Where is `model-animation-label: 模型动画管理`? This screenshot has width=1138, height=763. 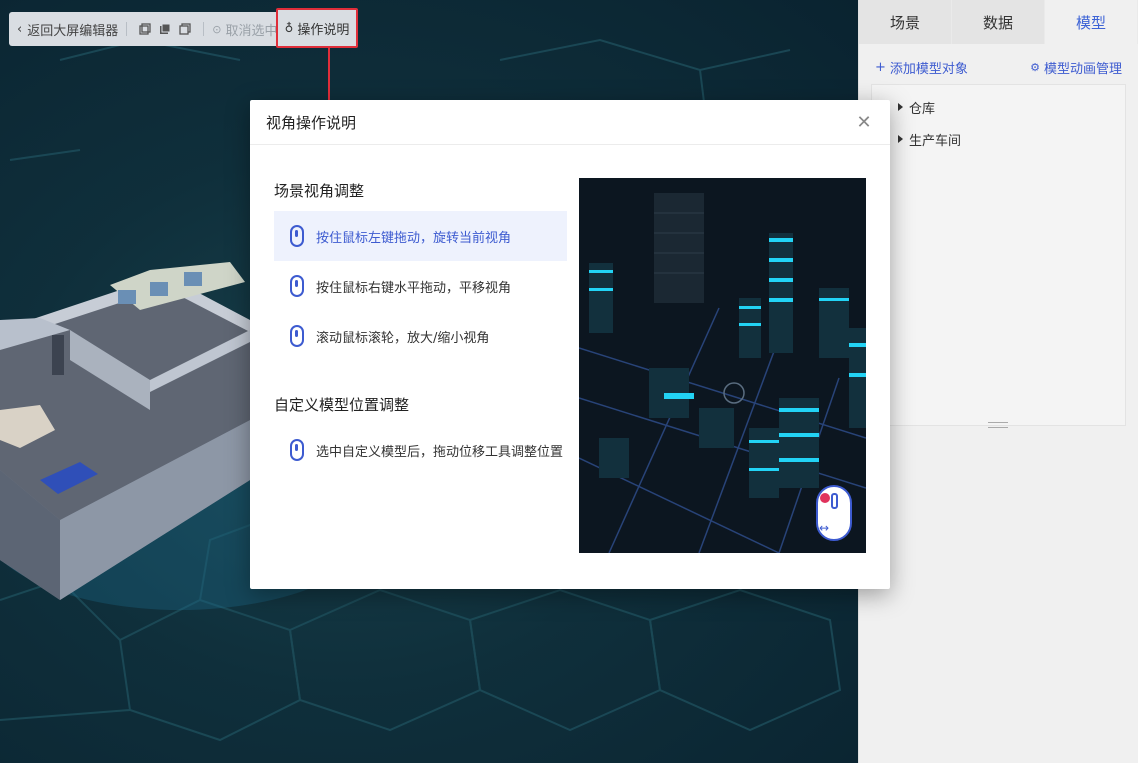 model-animation-label: 模型动画管理 is located at coordinates (1082, 69).